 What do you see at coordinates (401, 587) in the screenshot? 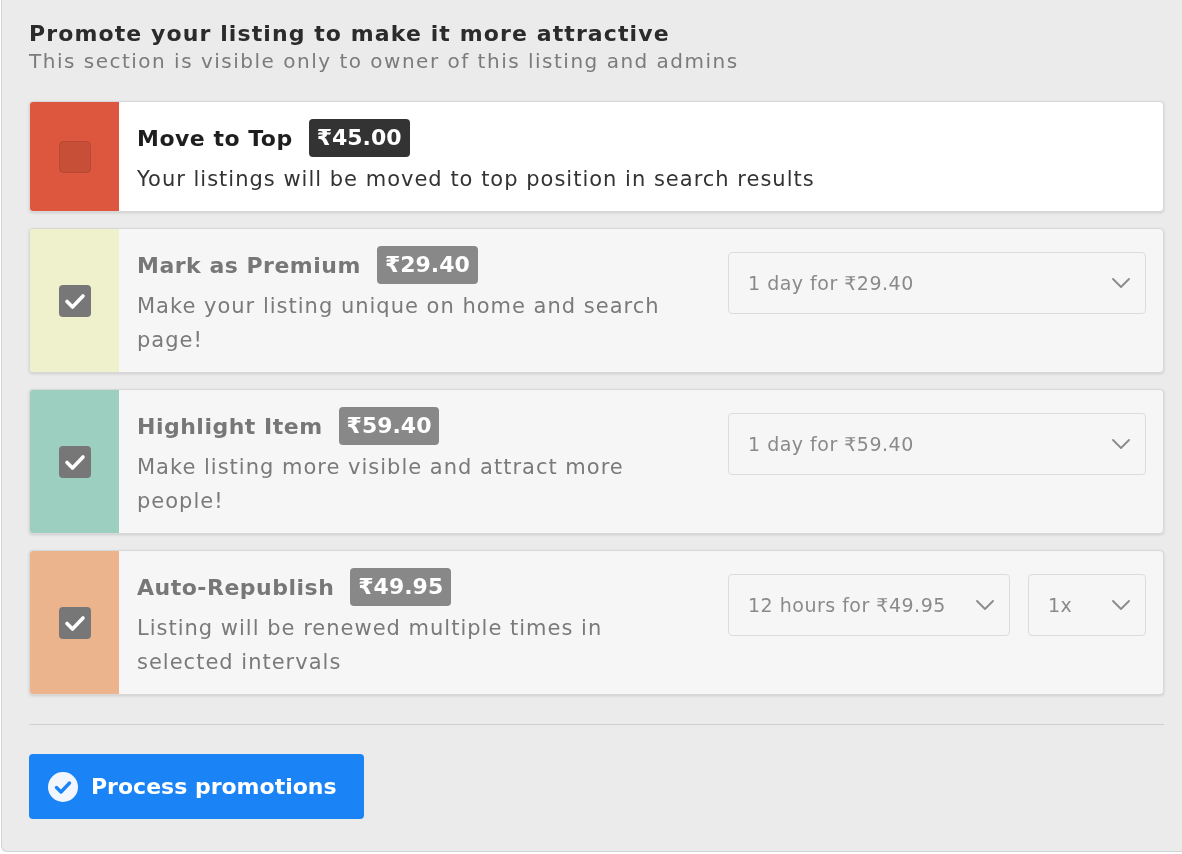
I see `price-tag: ₹49.95` at bounding box center [401, 587].